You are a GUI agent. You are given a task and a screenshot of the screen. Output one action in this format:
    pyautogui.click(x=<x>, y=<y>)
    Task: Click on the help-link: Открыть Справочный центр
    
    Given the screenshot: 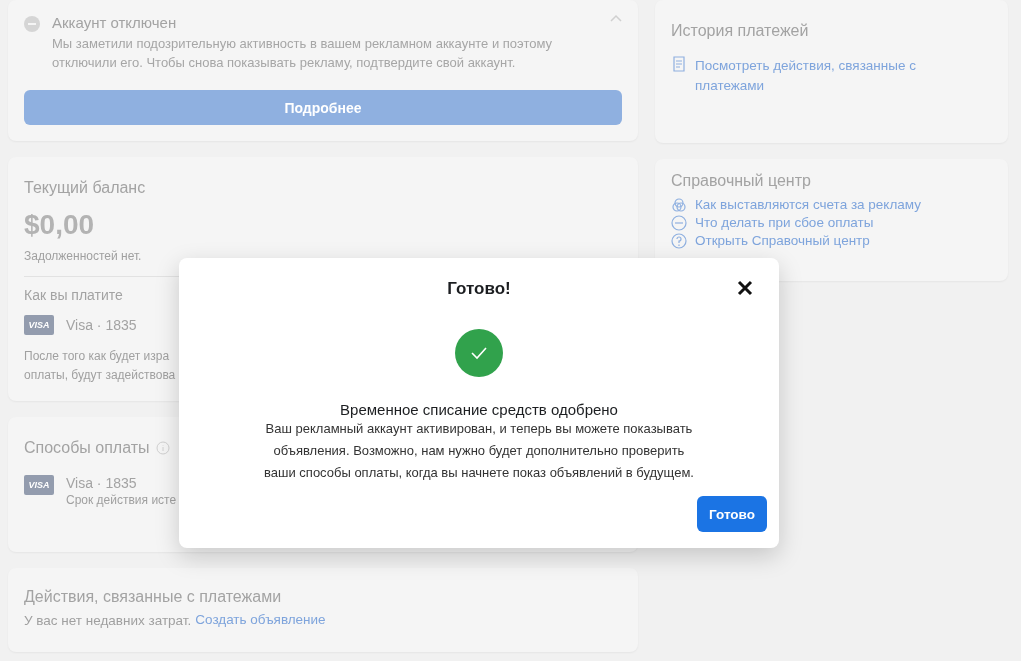 What is the action you would take?
    pyautogui.click(x=782, y=241)
    